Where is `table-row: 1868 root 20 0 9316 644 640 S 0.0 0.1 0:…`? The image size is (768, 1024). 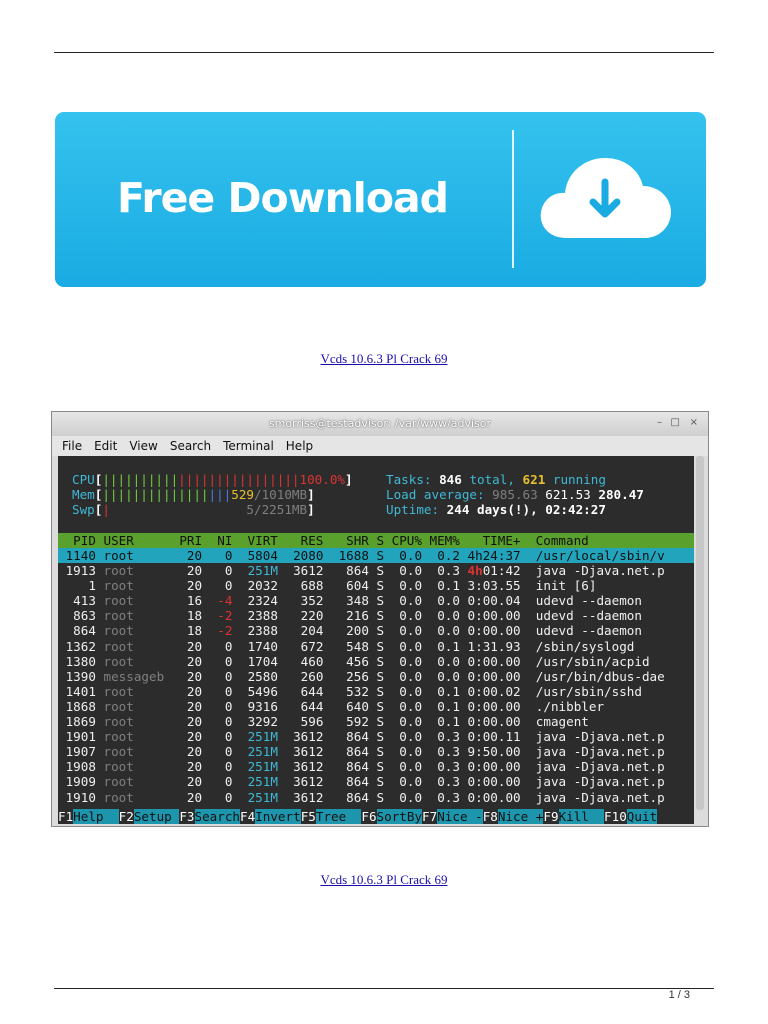 table-row: 1868 root 20 0 9316 644 640 S 0.0 0.1 0:… is located at coordinates (376, 706).